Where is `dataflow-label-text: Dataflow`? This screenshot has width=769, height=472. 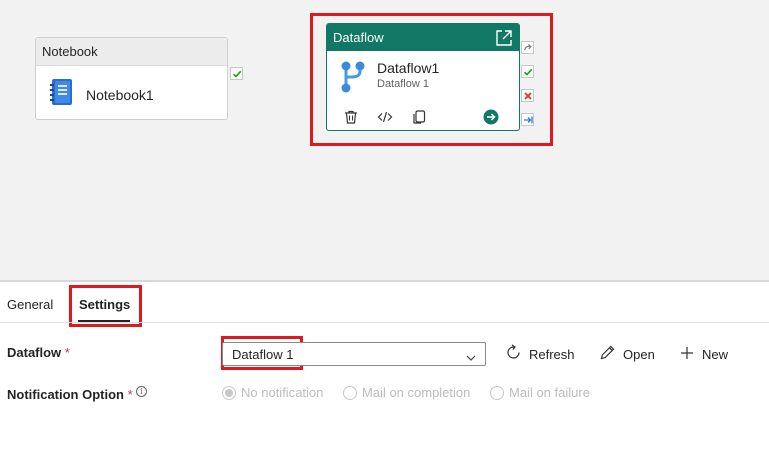
dataflow-label-text: Dataflow is located at coordinates (34, 352).